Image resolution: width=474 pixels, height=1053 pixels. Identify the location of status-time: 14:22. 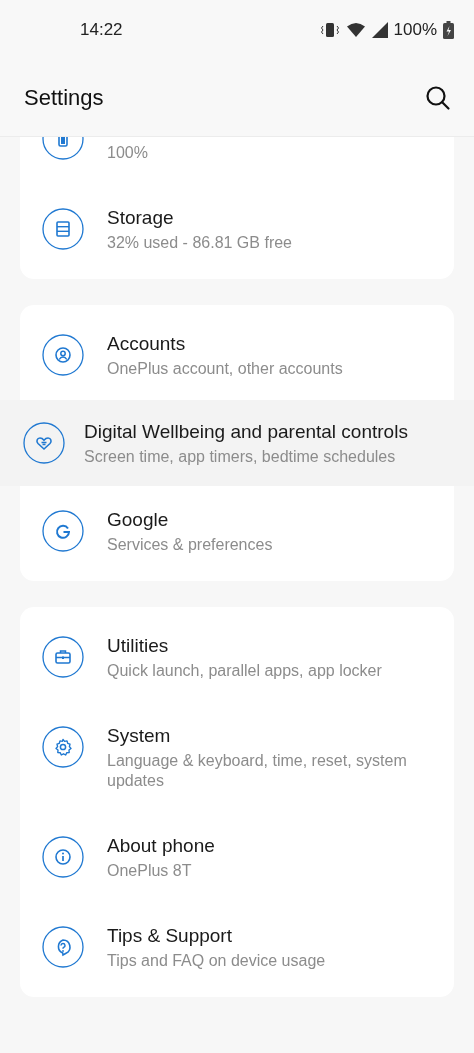
(102, 30).